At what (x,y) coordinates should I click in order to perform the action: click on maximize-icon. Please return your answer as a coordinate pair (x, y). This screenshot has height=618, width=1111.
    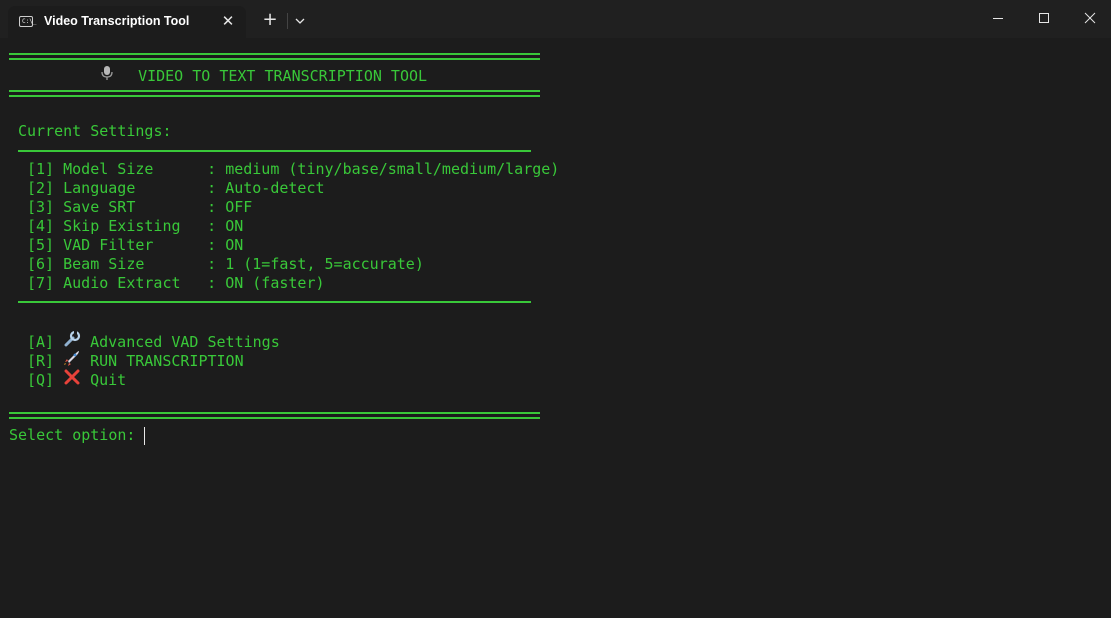
    Looking at the image, I should click on (1044, 18).